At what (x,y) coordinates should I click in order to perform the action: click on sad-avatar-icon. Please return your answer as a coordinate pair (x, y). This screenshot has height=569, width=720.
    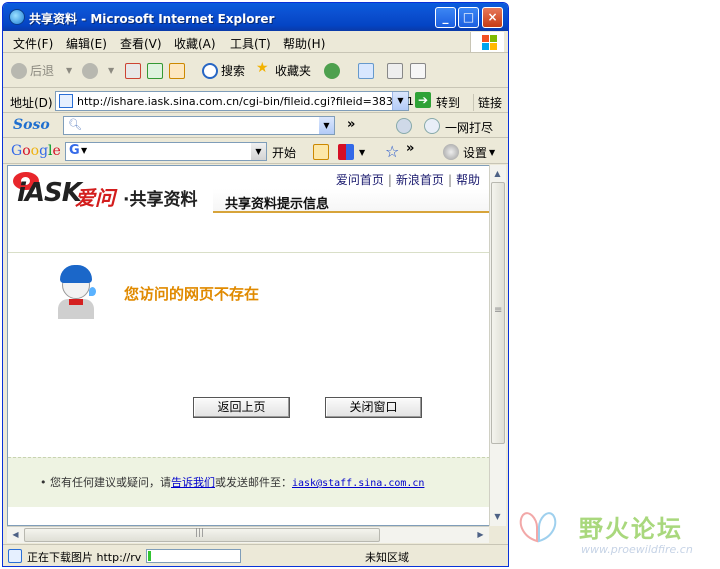
    Looking at the image, I should click on (76, 293).